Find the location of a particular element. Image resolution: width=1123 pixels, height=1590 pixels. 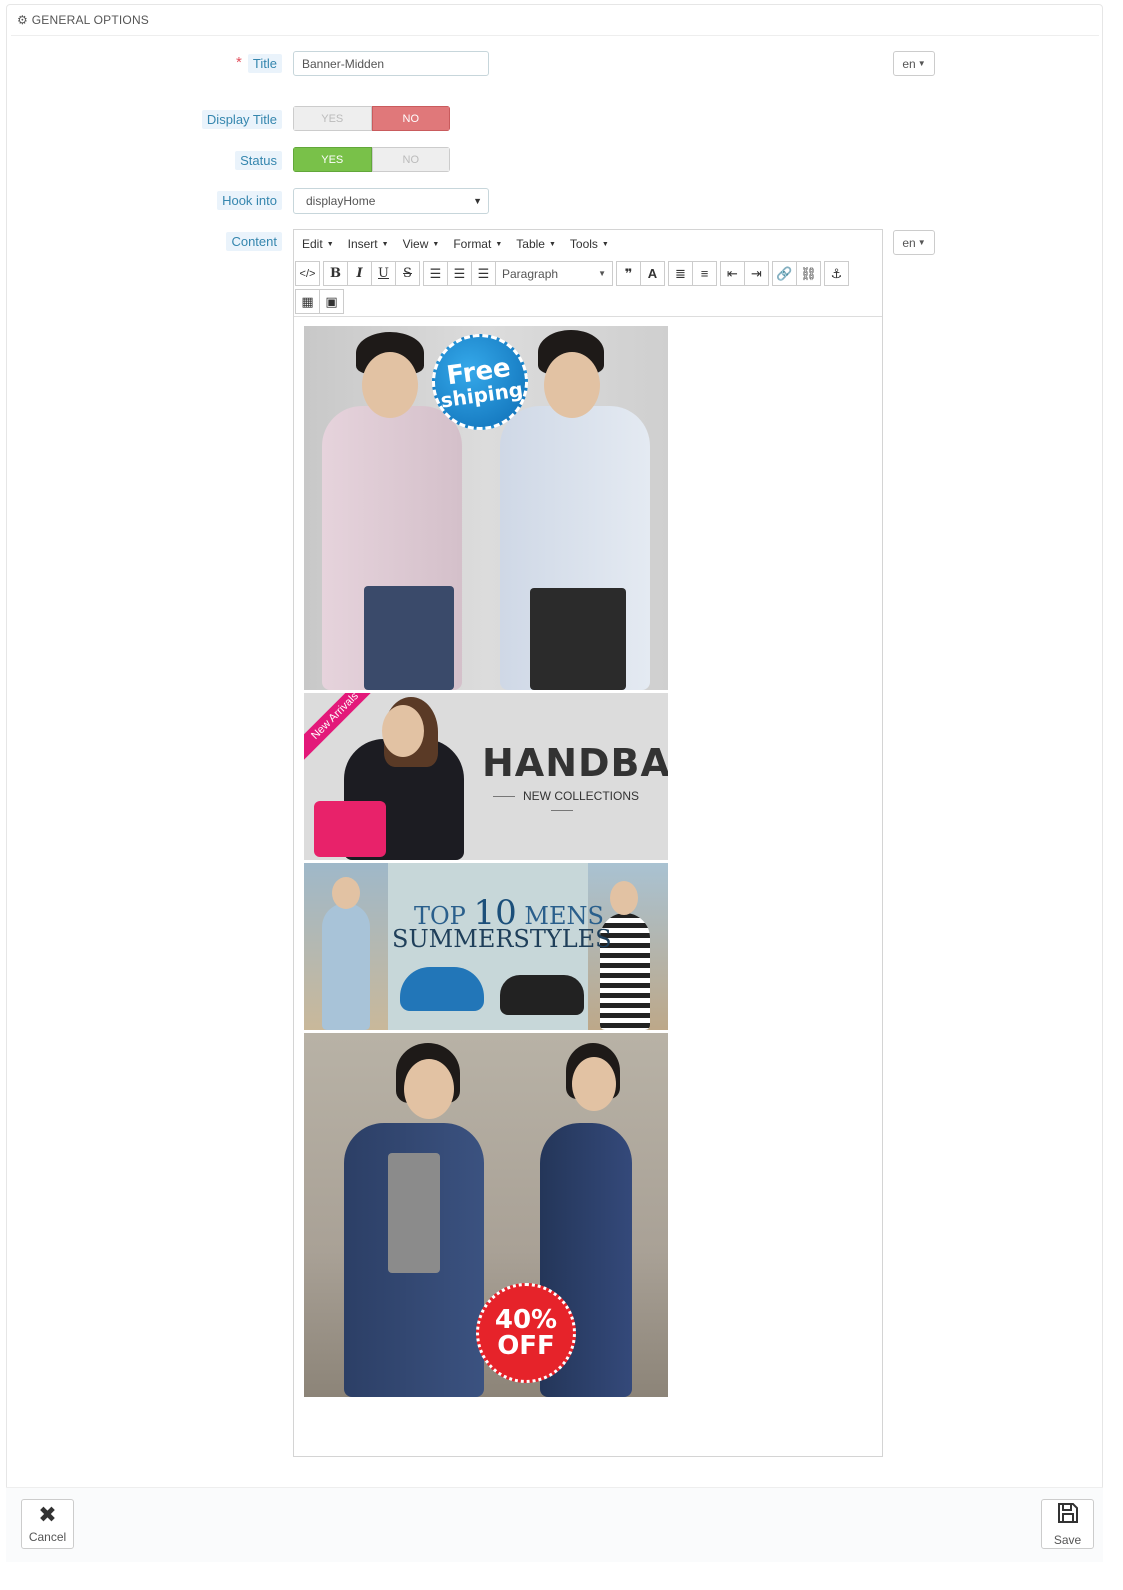

menu-insert: Insert ▼ is located at coordinates (368, 244).